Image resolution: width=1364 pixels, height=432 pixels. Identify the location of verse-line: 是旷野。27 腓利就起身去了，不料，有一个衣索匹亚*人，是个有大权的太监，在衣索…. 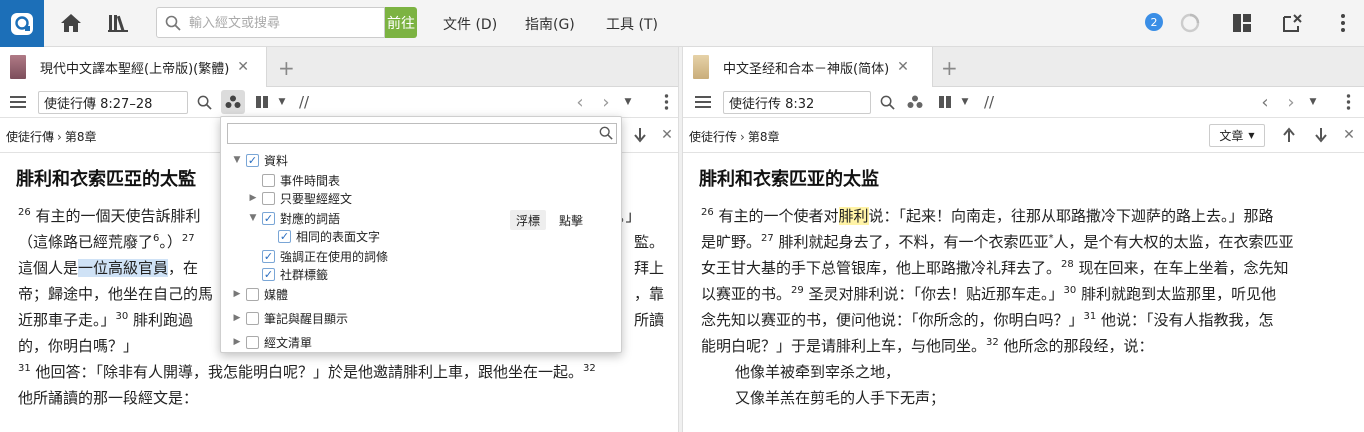
(997, 242).